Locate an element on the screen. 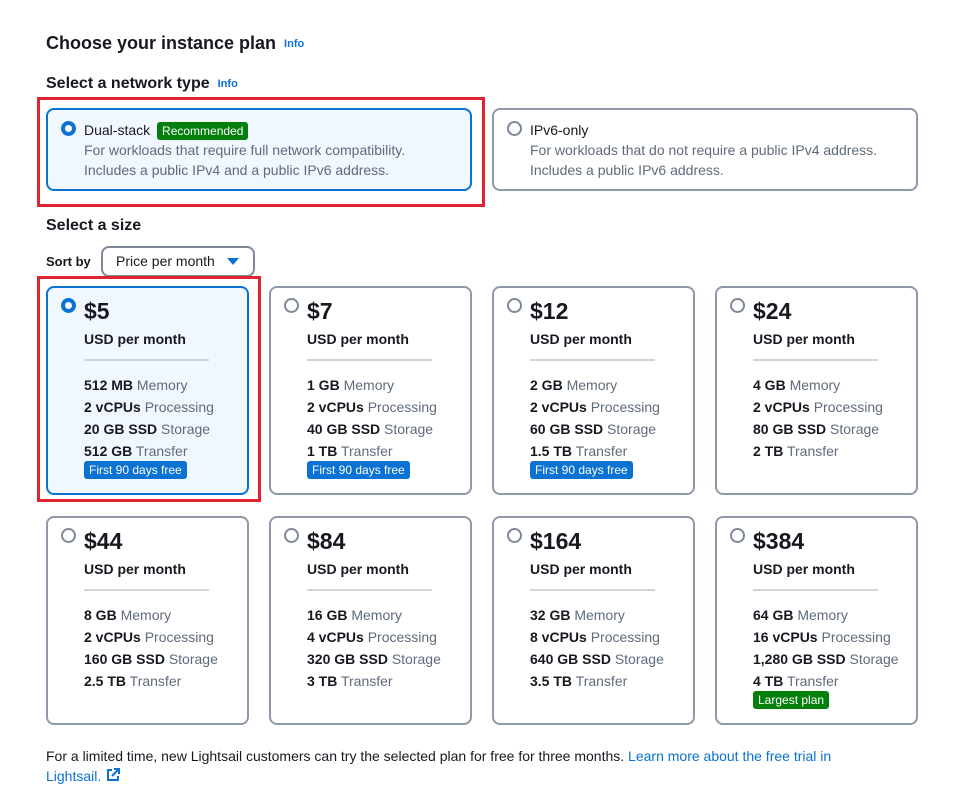 The width and height of the screenshot is (961, 788). radio-dual-stack is located at coordinates (68, 128).